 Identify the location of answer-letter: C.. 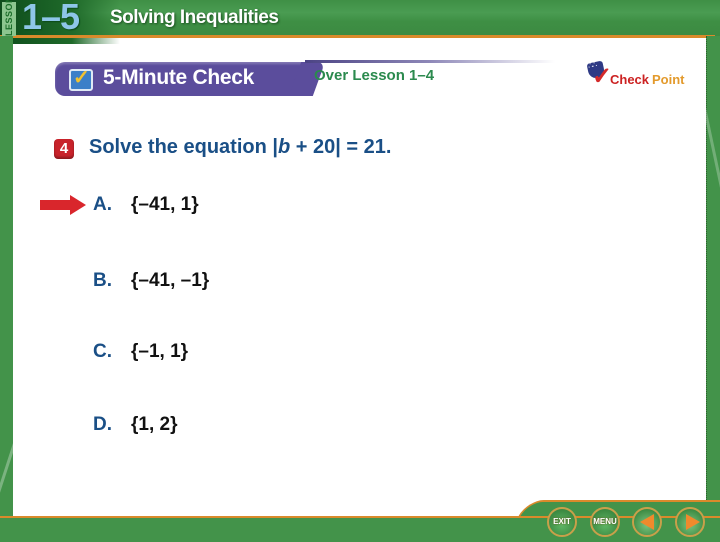
(102, 351).